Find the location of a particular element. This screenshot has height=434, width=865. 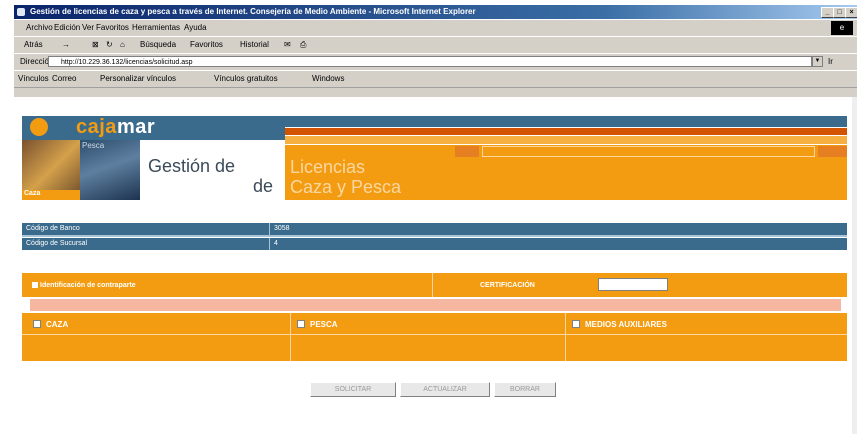

print-icon: ⎙ is located at coordinates (303, 45).